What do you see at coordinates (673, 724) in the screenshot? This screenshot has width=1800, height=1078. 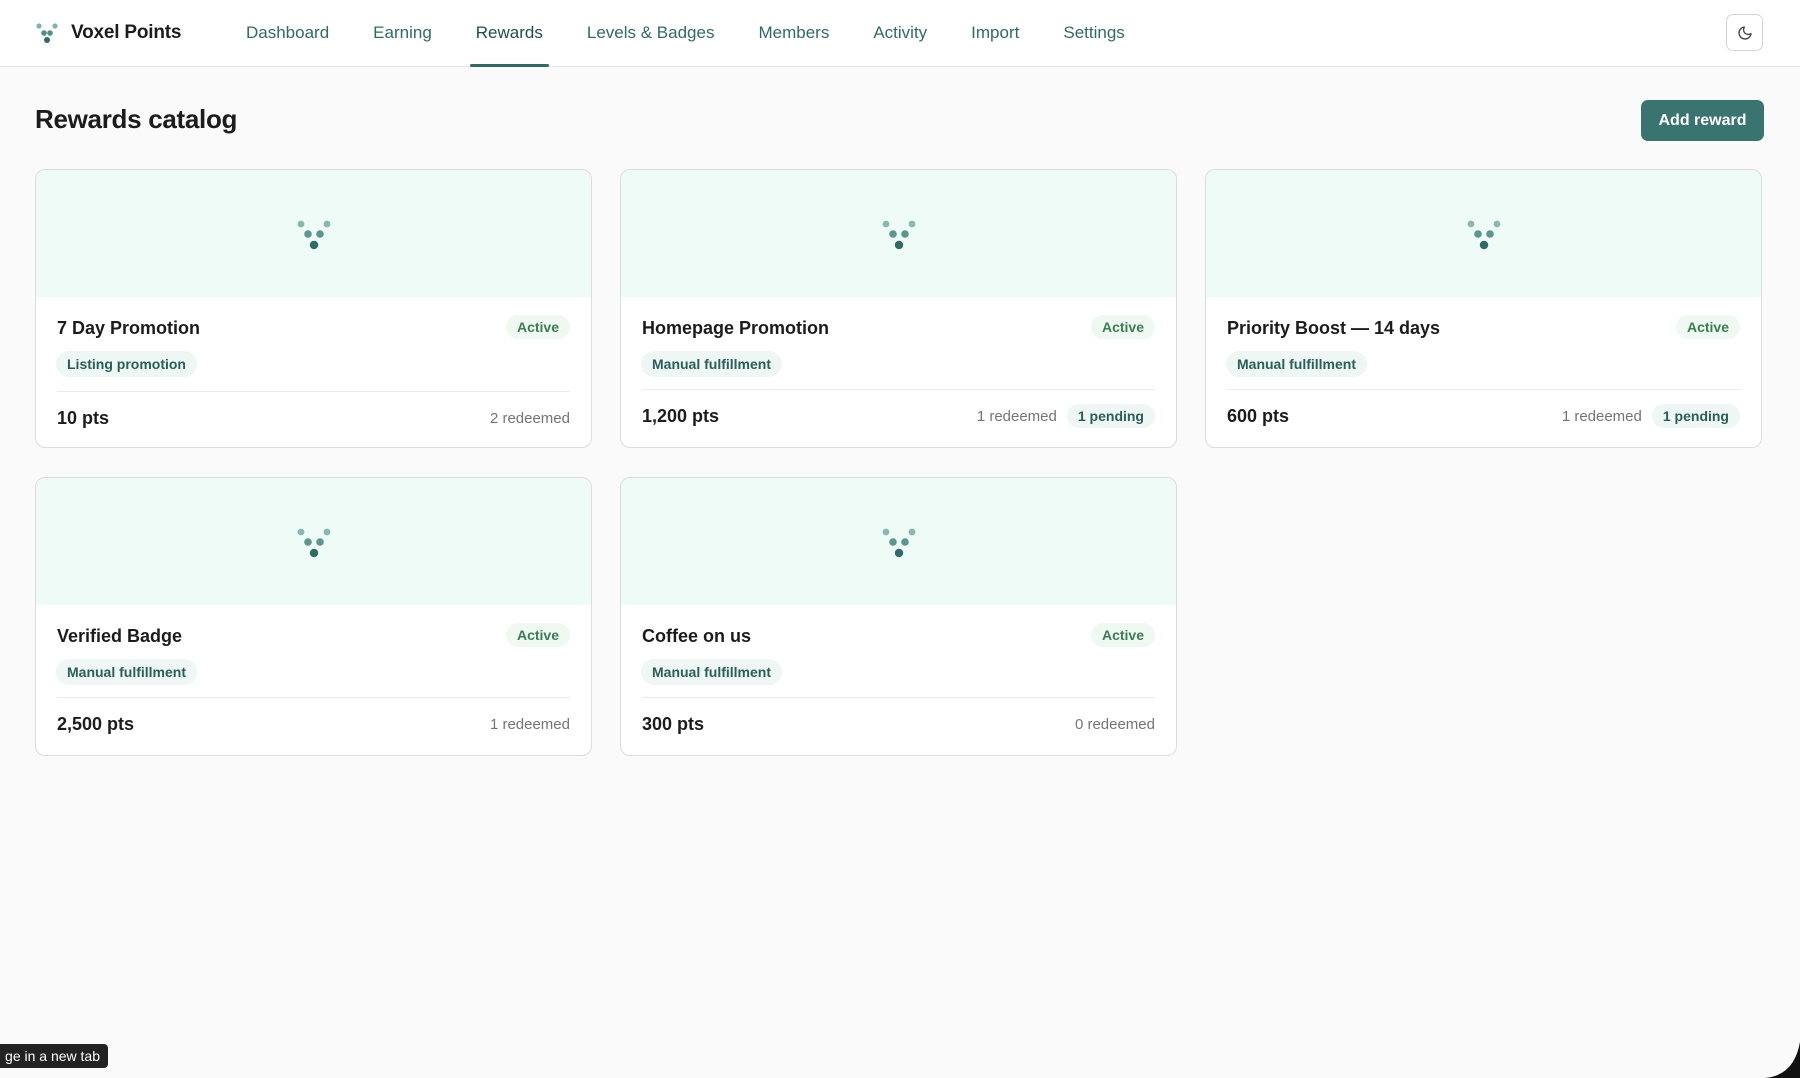 I see `reward-points: 300 pts` at bounding box center [673, 724].